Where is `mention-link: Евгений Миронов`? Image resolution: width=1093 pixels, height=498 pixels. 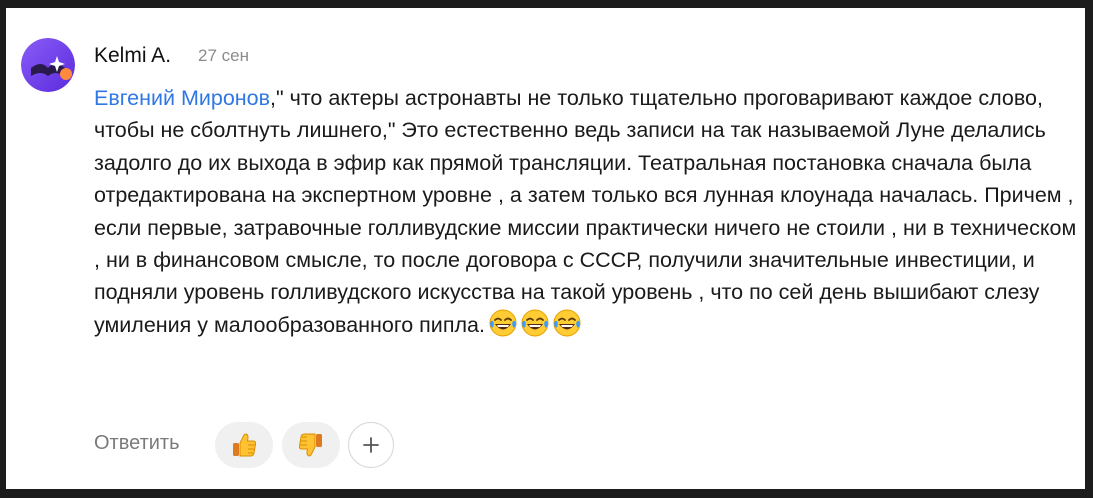
mention-link: Евгений Миронов is located at coordinates (182, 98).